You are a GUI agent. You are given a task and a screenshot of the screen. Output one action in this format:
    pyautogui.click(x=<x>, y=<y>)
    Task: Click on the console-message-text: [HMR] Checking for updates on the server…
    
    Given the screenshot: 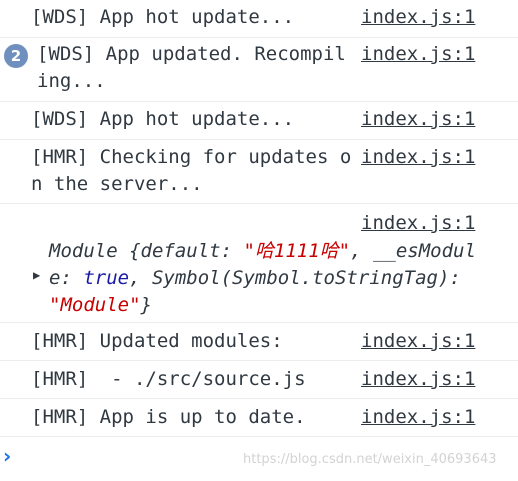 What is the action you would take?
    pyautogui.click(x=191, y=170)
    